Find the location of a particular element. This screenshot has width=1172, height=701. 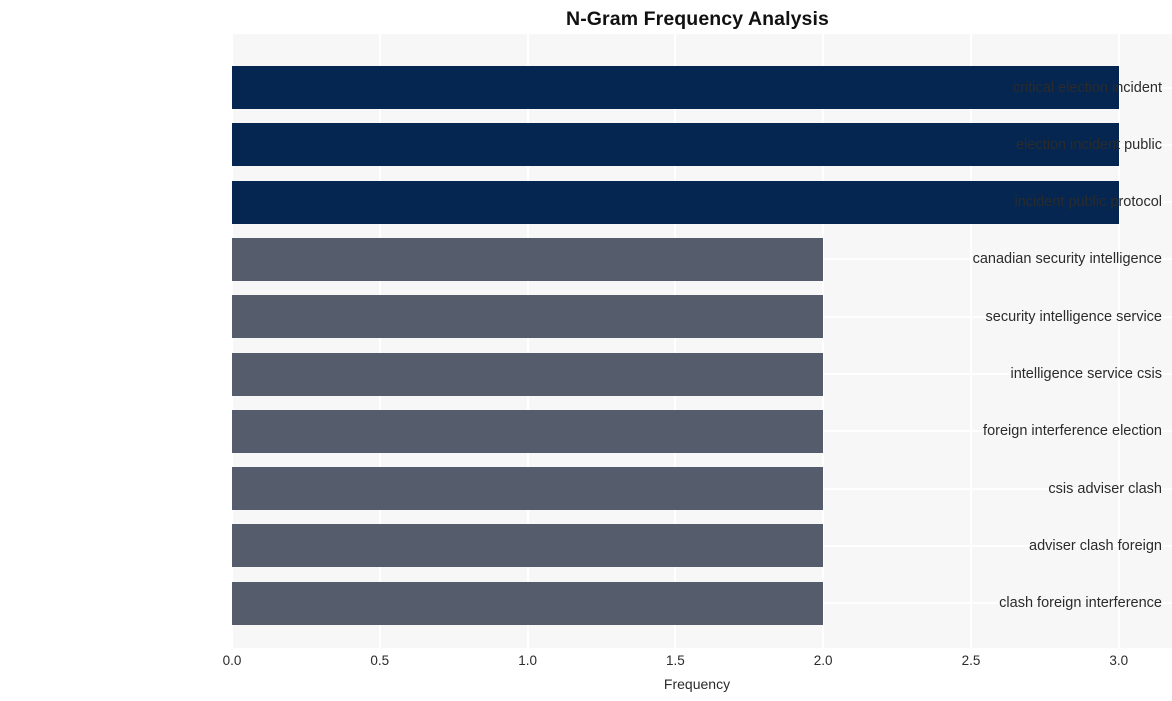

x-axis-tick-label: 0.0 is located at coordinates (232, 660).